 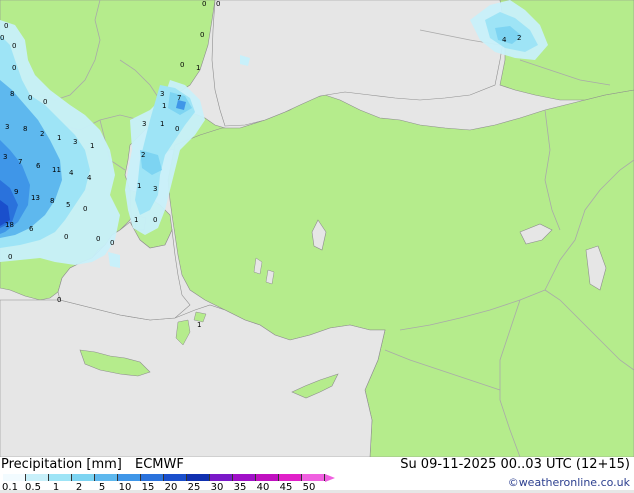 I want to click on scale-label: 15, so click(x=148, y=487).